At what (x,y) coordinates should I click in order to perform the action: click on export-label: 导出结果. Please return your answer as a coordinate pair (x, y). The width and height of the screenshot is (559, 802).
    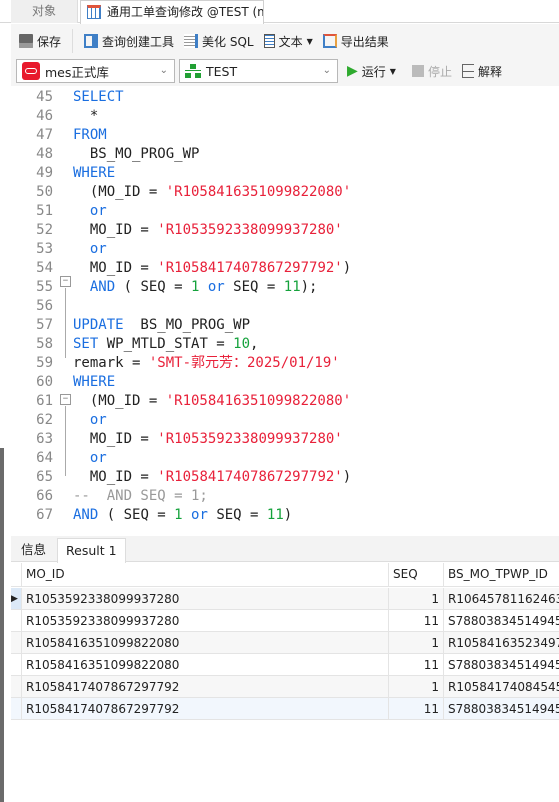
    Looking at the image, I should click on (364, 41).